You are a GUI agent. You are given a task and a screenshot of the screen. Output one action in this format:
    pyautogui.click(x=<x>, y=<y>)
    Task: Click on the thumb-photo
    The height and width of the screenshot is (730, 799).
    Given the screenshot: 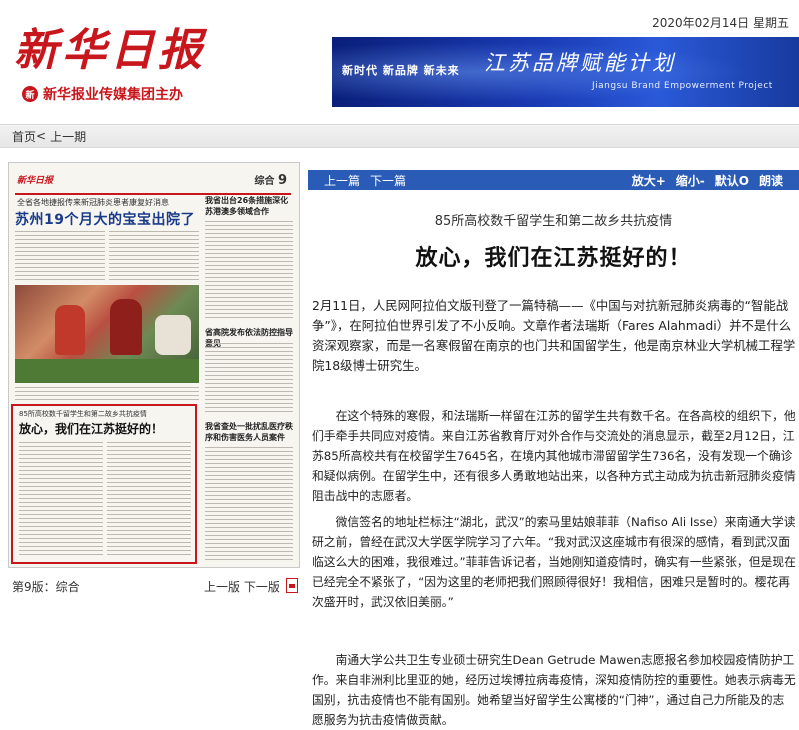 What is the action you would take?
    pyautogui.click(x=107, y=334)
    